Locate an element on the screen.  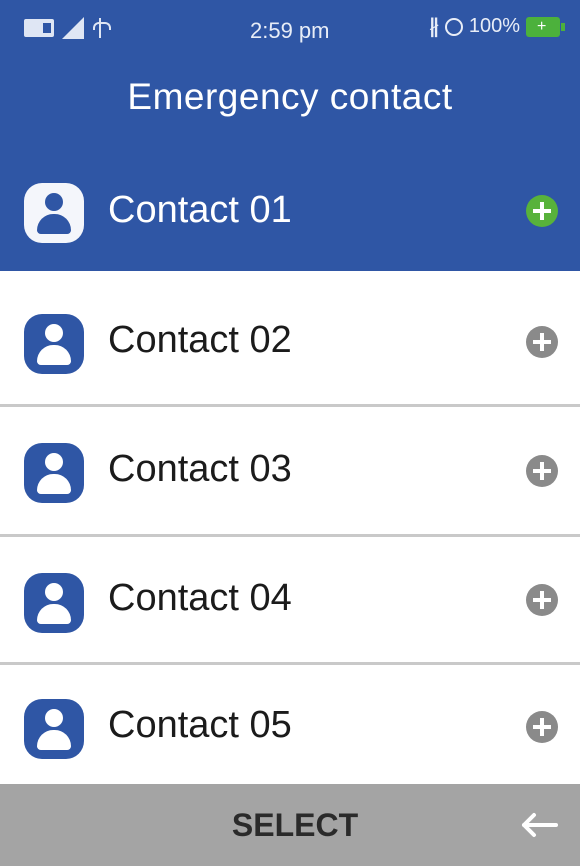
sim-icon is located at coordinates (39, 28).